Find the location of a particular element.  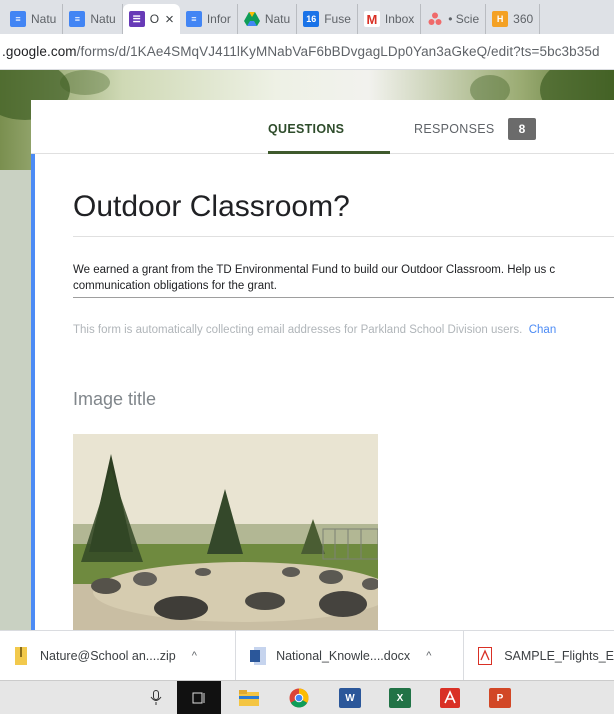

browser-tab: M Inbox is located at coordinates (390, 19).